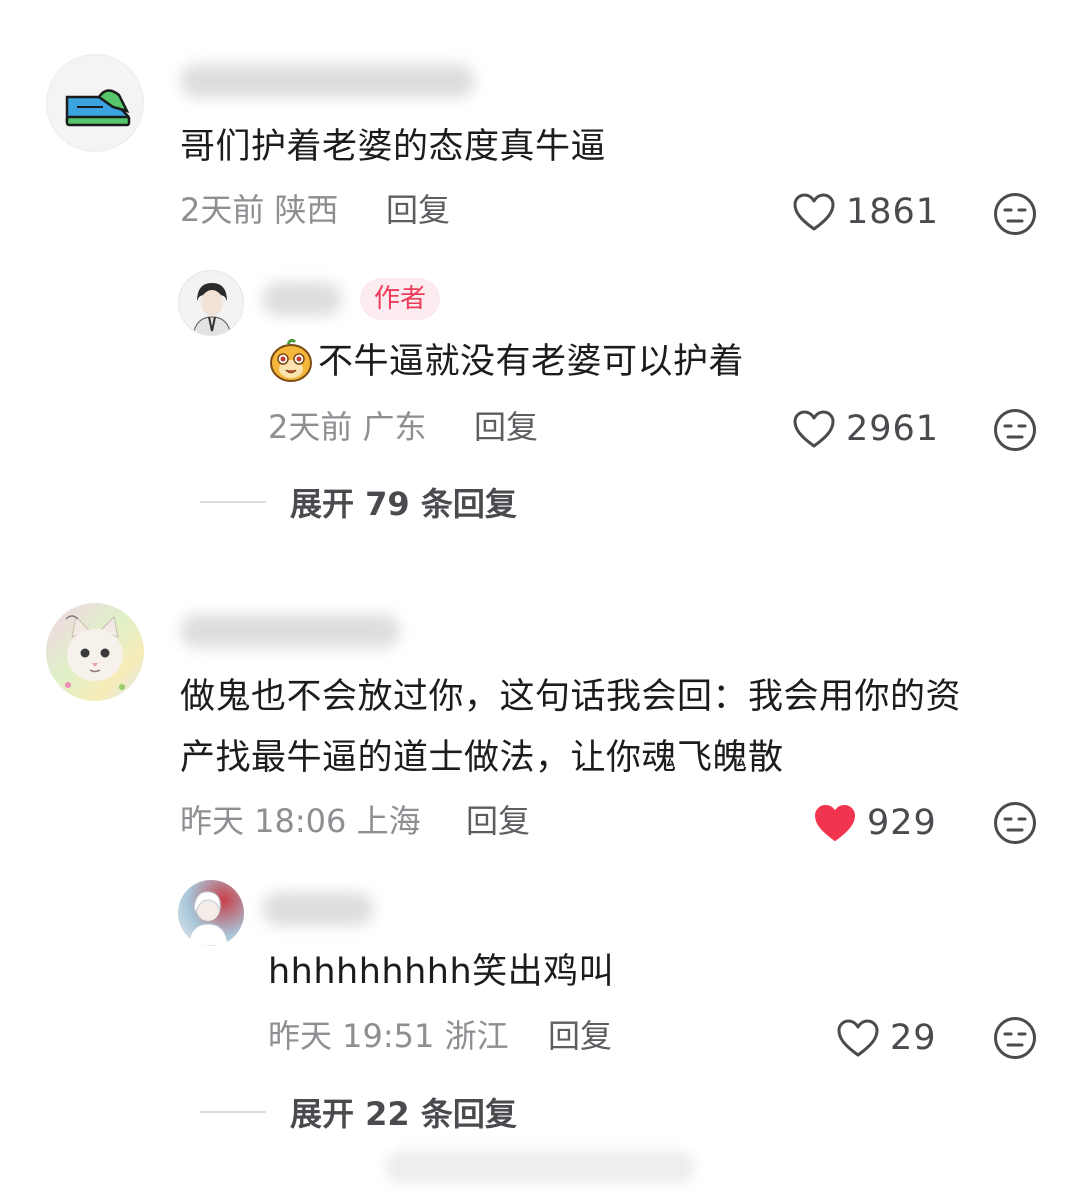  Describe the element at coordinates (913, 1038) in the screenshot. I see `like-count: 29` at that location.